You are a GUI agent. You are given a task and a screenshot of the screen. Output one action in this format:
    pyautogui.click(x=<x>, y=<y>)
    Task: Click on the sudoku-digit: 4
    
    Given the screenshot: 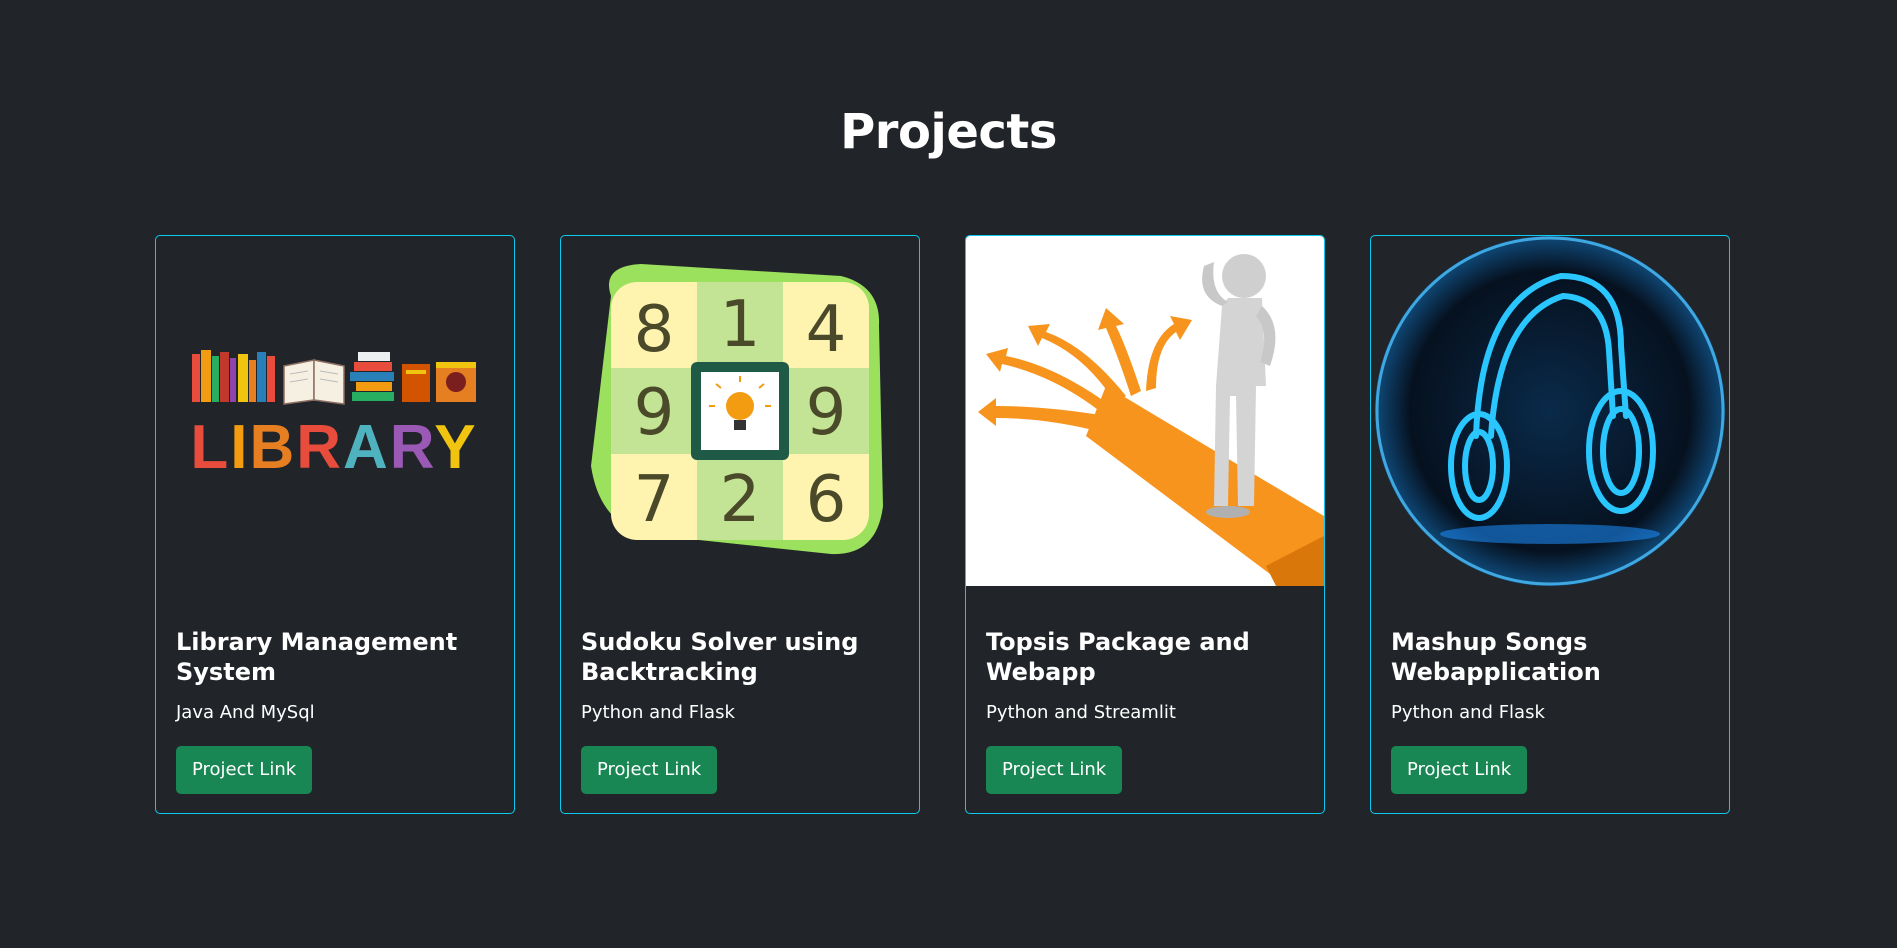 What is the action you would take?
    pyautogui.click(x=826, y=330)
    